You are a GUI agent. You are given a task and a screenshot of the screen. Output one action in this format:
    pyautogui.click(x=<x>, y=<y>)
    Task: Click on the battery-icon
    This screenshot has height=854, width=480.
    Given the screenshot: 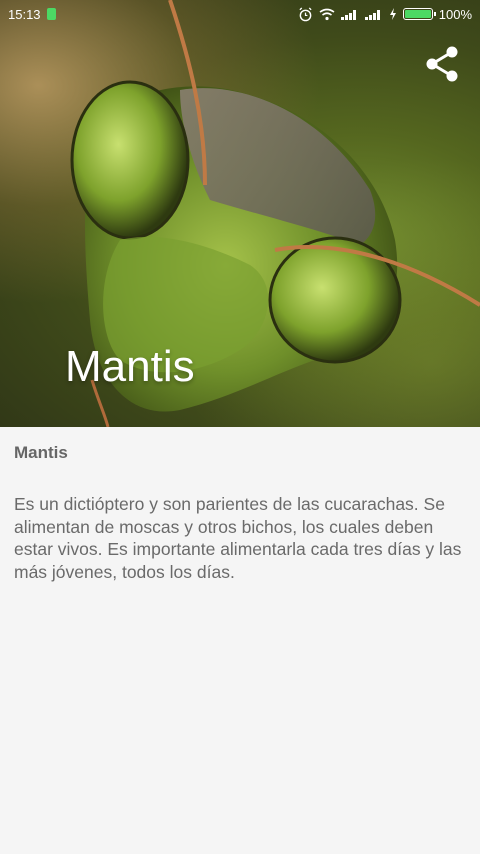 What is the action you would take?
    pyautogui.click(x=419, y=14)
    